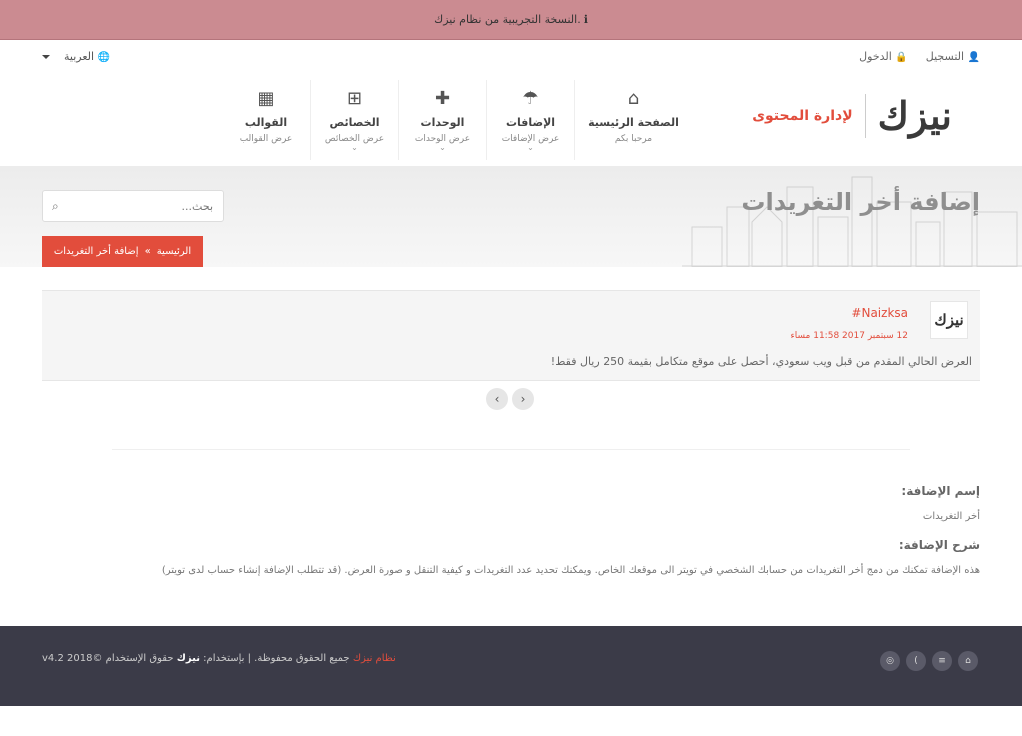  I want to click on breadcrumb-home: الرئيسية, so click(174, 251).